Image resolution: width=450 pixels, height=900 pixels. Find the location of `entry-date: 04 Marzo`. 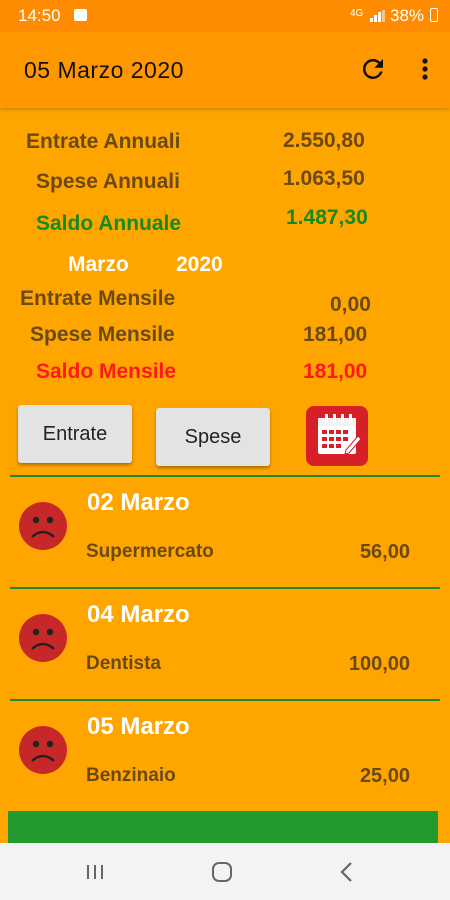

entry-date: 04 Marzo is located at coordinates (138, 614).